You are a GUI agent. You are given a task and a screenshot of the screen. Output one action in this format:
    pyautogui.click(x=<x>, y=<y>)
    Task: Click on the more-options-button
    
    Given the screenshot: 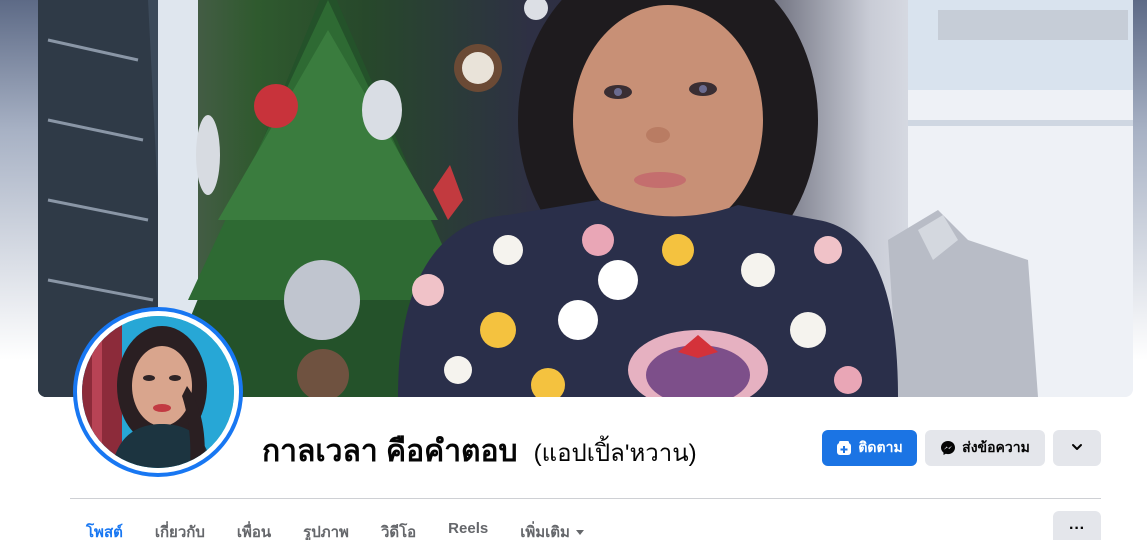 What is the action you would take?
    pyautogui.click(x=1077, y=448)
    